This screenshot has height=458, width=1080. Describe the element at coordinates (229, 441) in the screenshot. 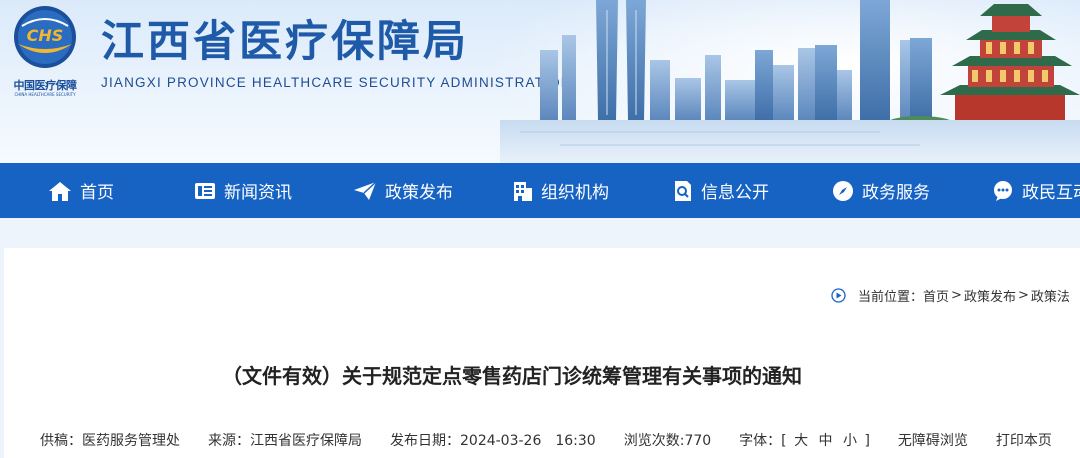

I see `meta-source-label: 来源：` at that location.